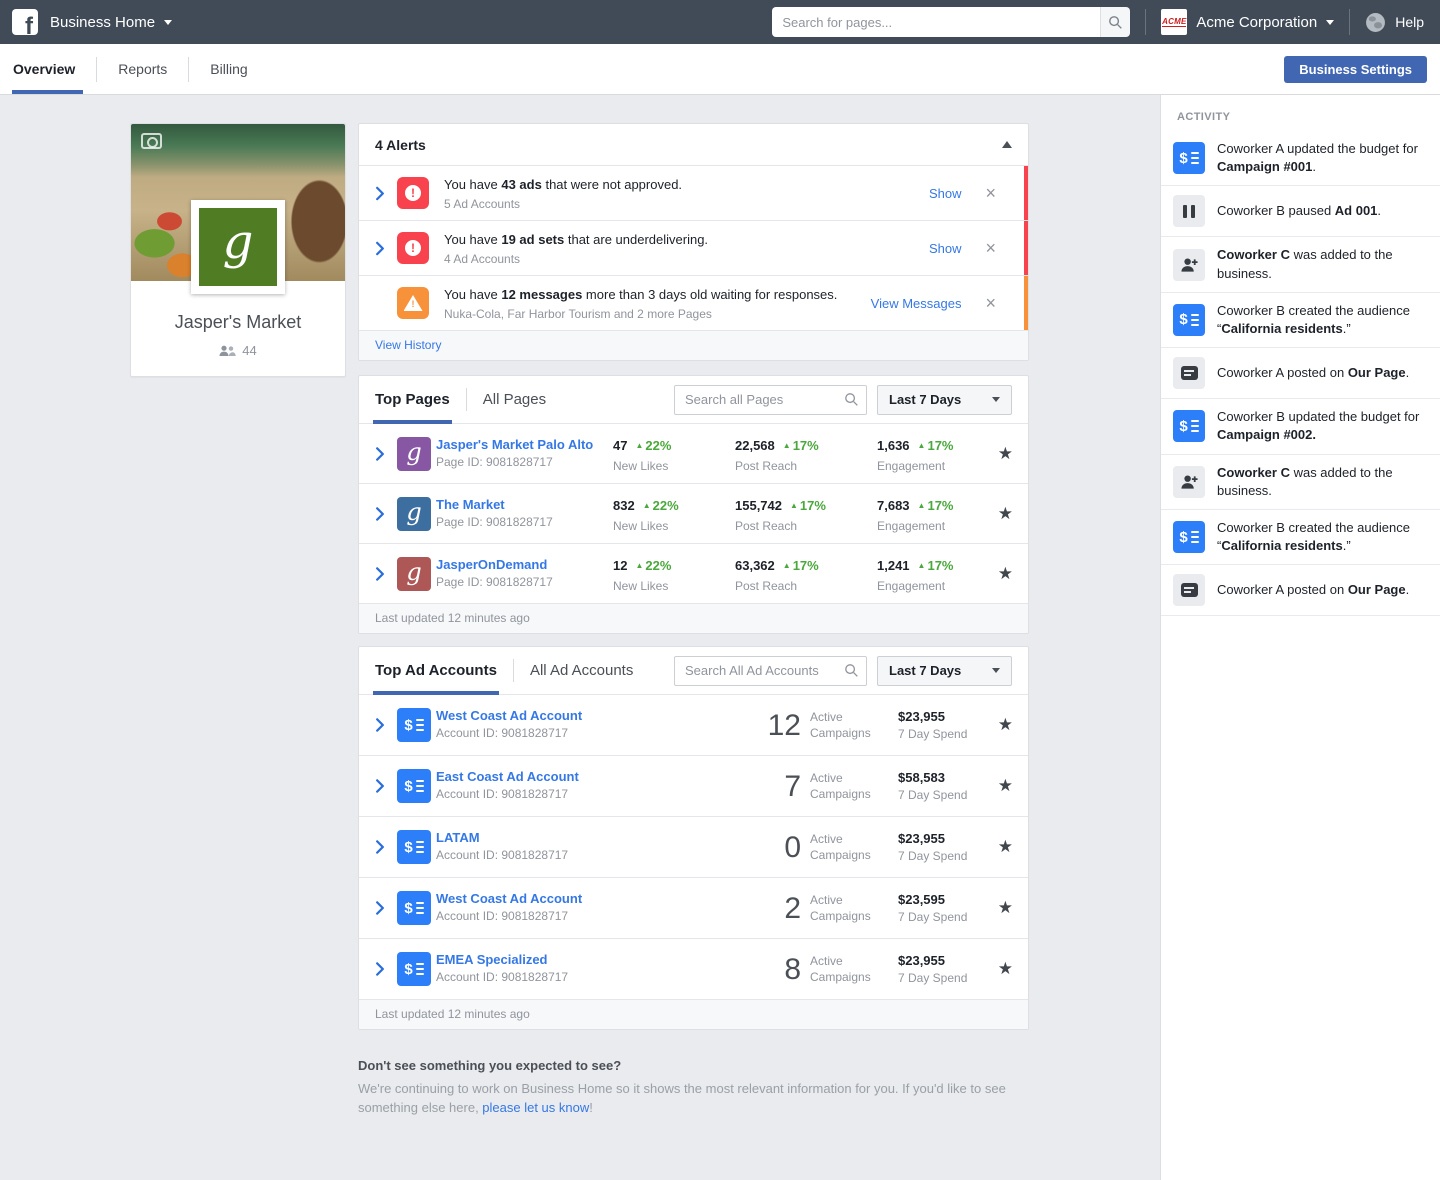 This screenshot has height=1180, width=1440. What do you see at coordinates (228, 69) in the screenshot?
I see `tab-billing: Billing` at bounding box center [228, 69].